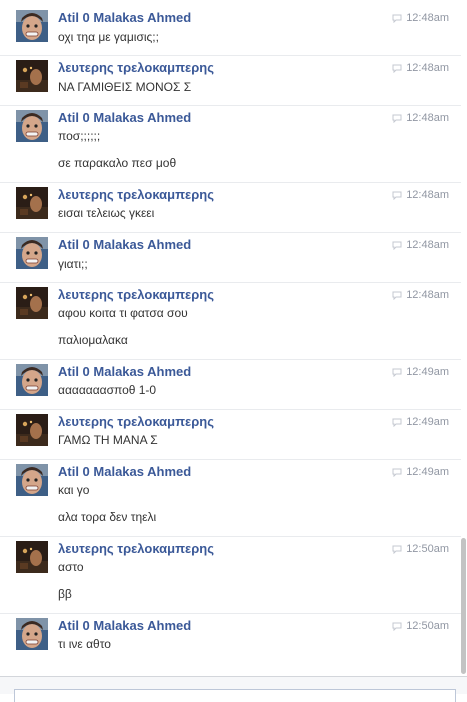 The image size is (467, 702). What do you see at coordinates (123, 313) in the screenshot?
I see `message-text: αφου κοιτα τι φατσα σου` at bounding box center [123, 313].